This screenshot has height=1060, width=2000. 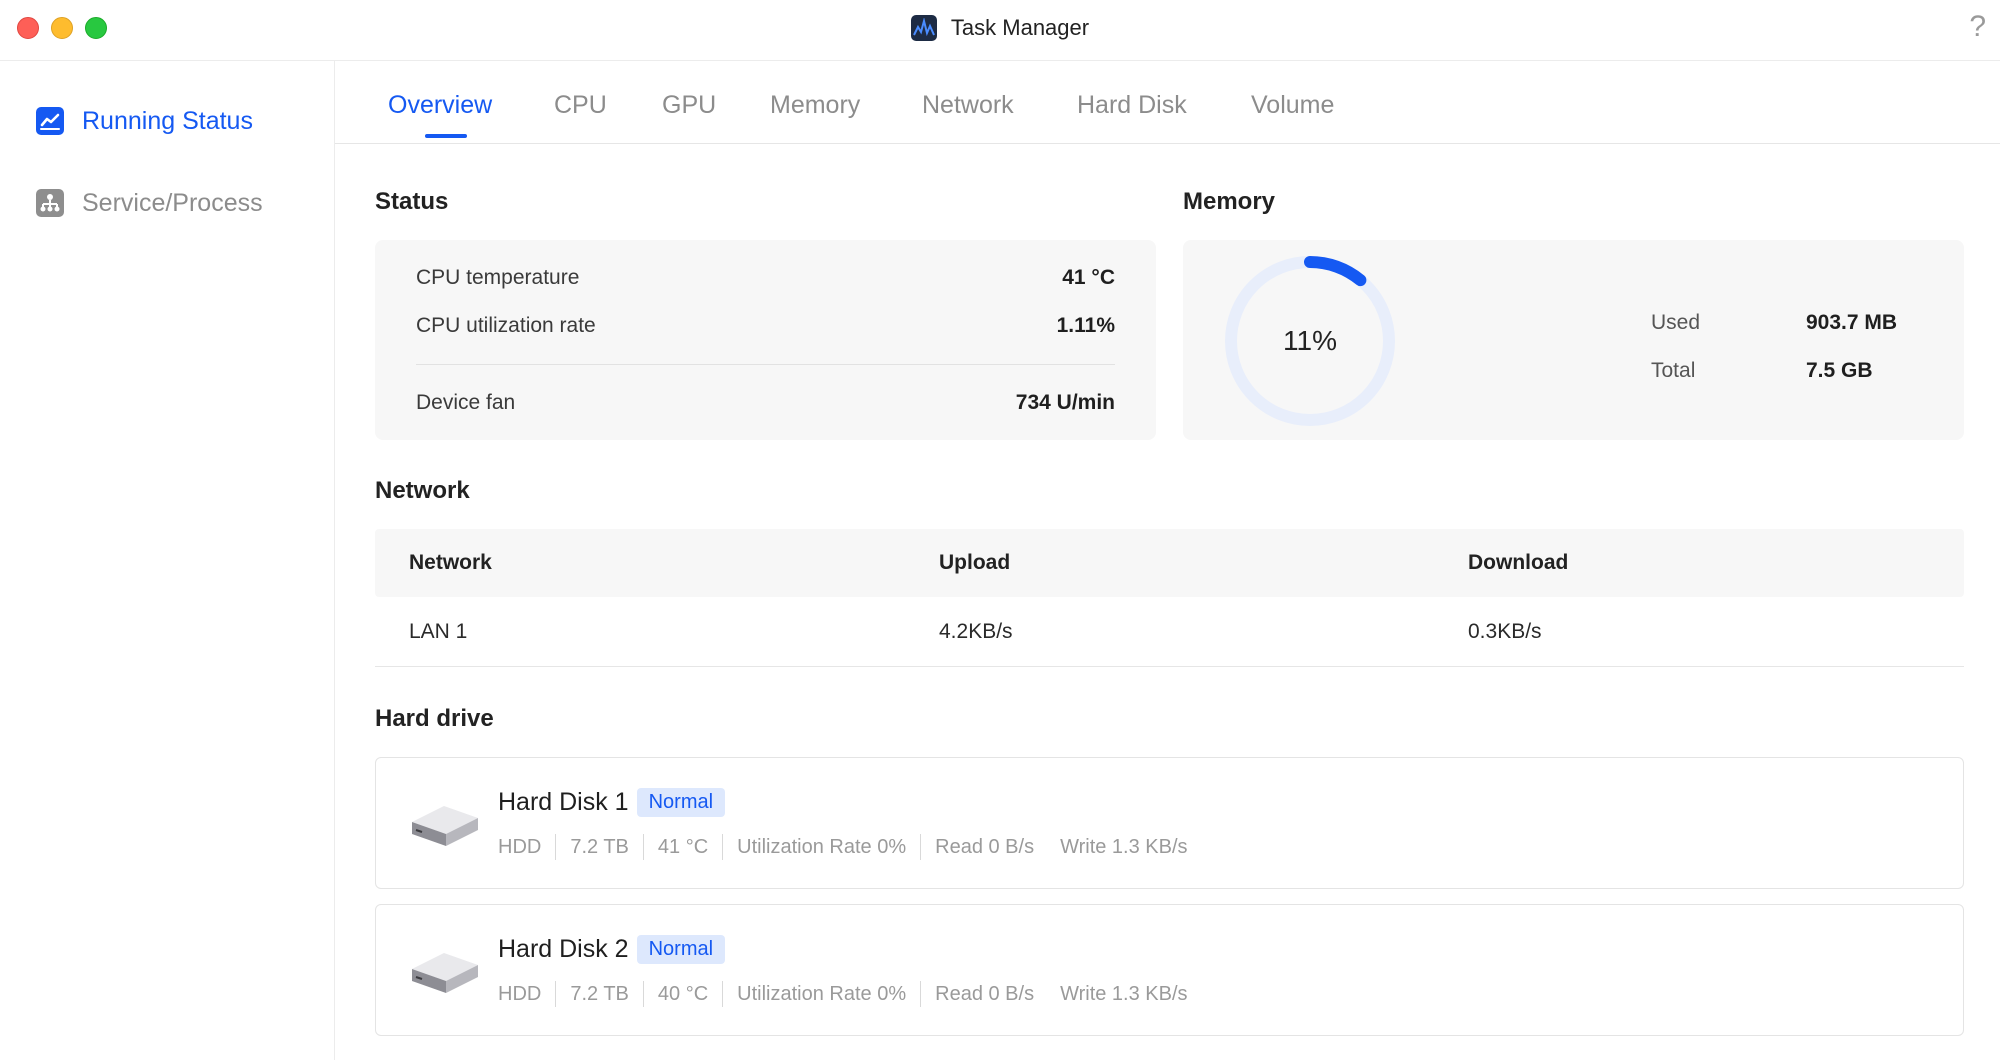 I want to click on upload-cell: 4.2KB/s, so click(x=976, y=631).